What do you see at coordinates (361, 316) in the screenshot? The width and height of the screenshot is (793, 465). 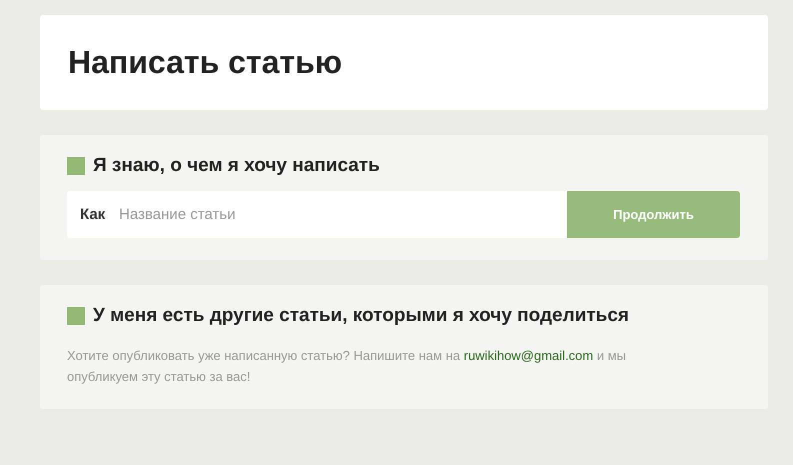 I see `section-heading: У меня есть другие статьи, которыми я хочу поделиться` at bounding box center [361, 316].